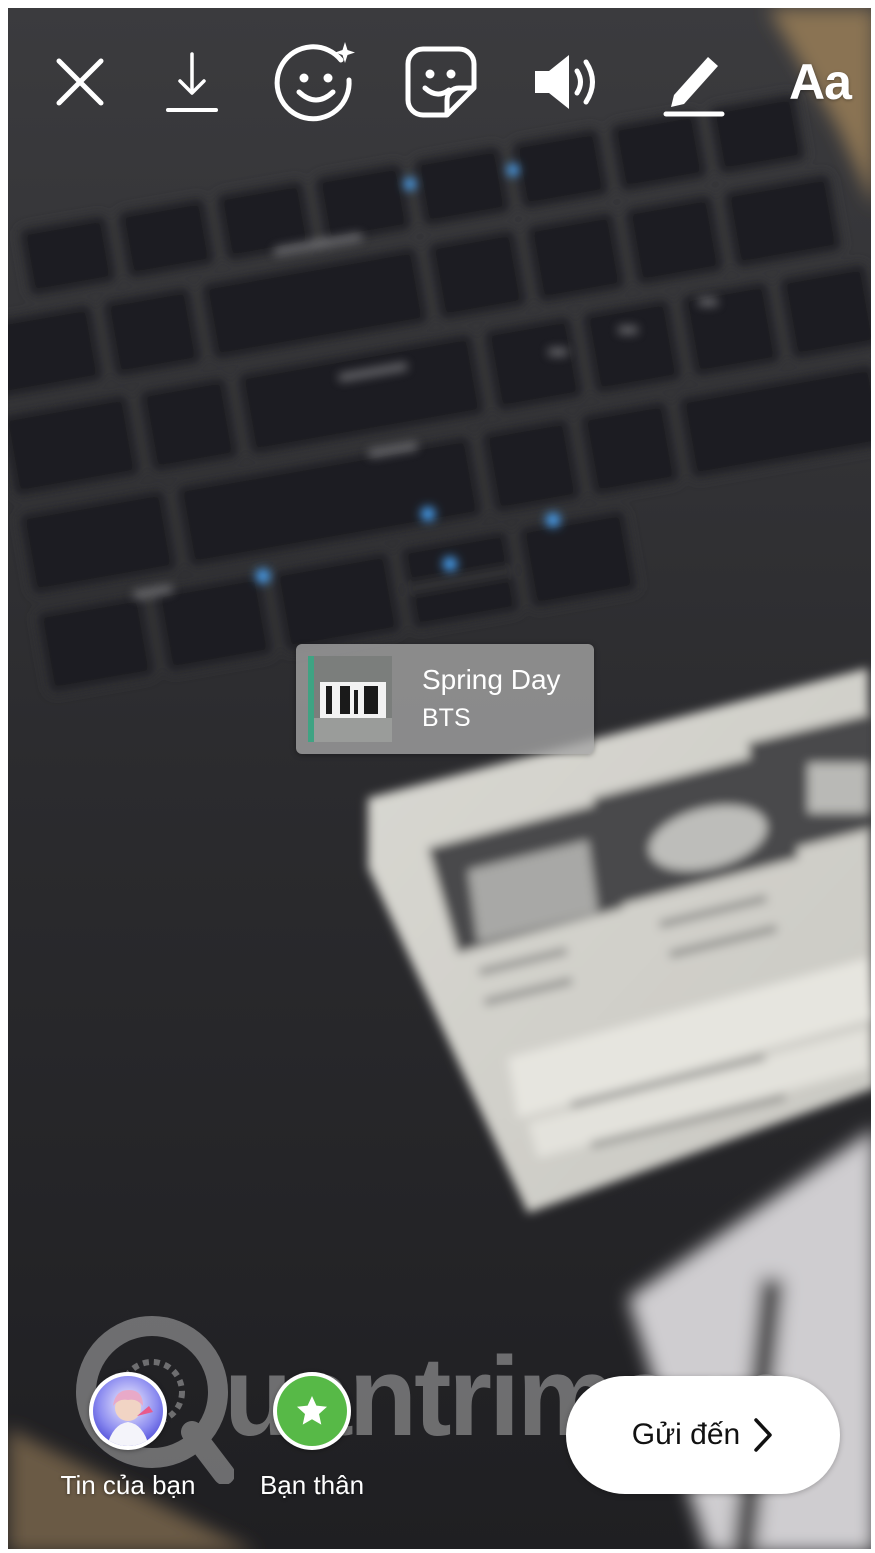  I want to click on draw-button, so click(694, 82).